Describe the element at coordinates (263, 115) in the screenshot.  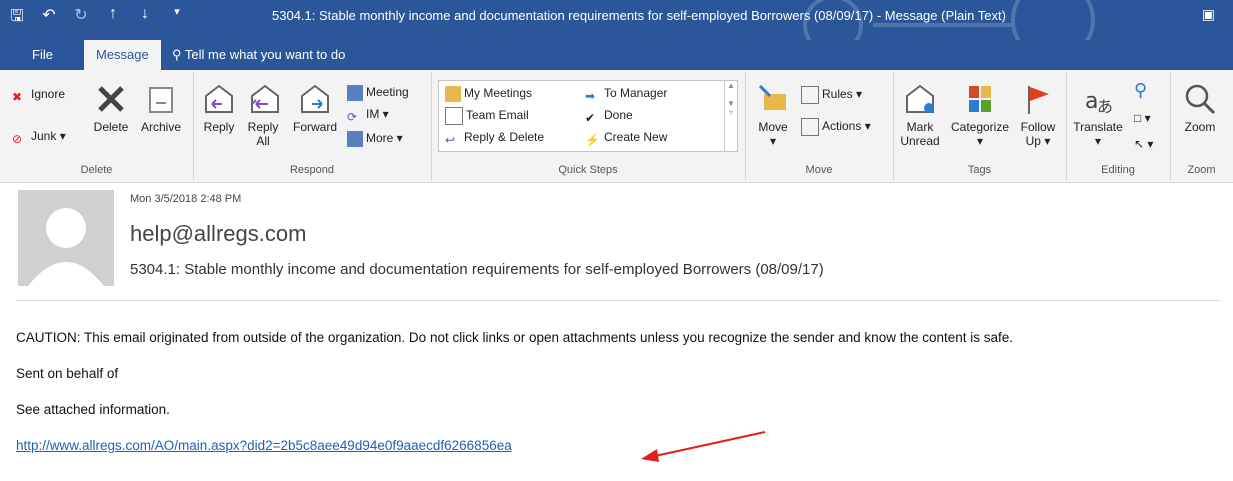
I see `reply-all-button: Reply All` at that location.